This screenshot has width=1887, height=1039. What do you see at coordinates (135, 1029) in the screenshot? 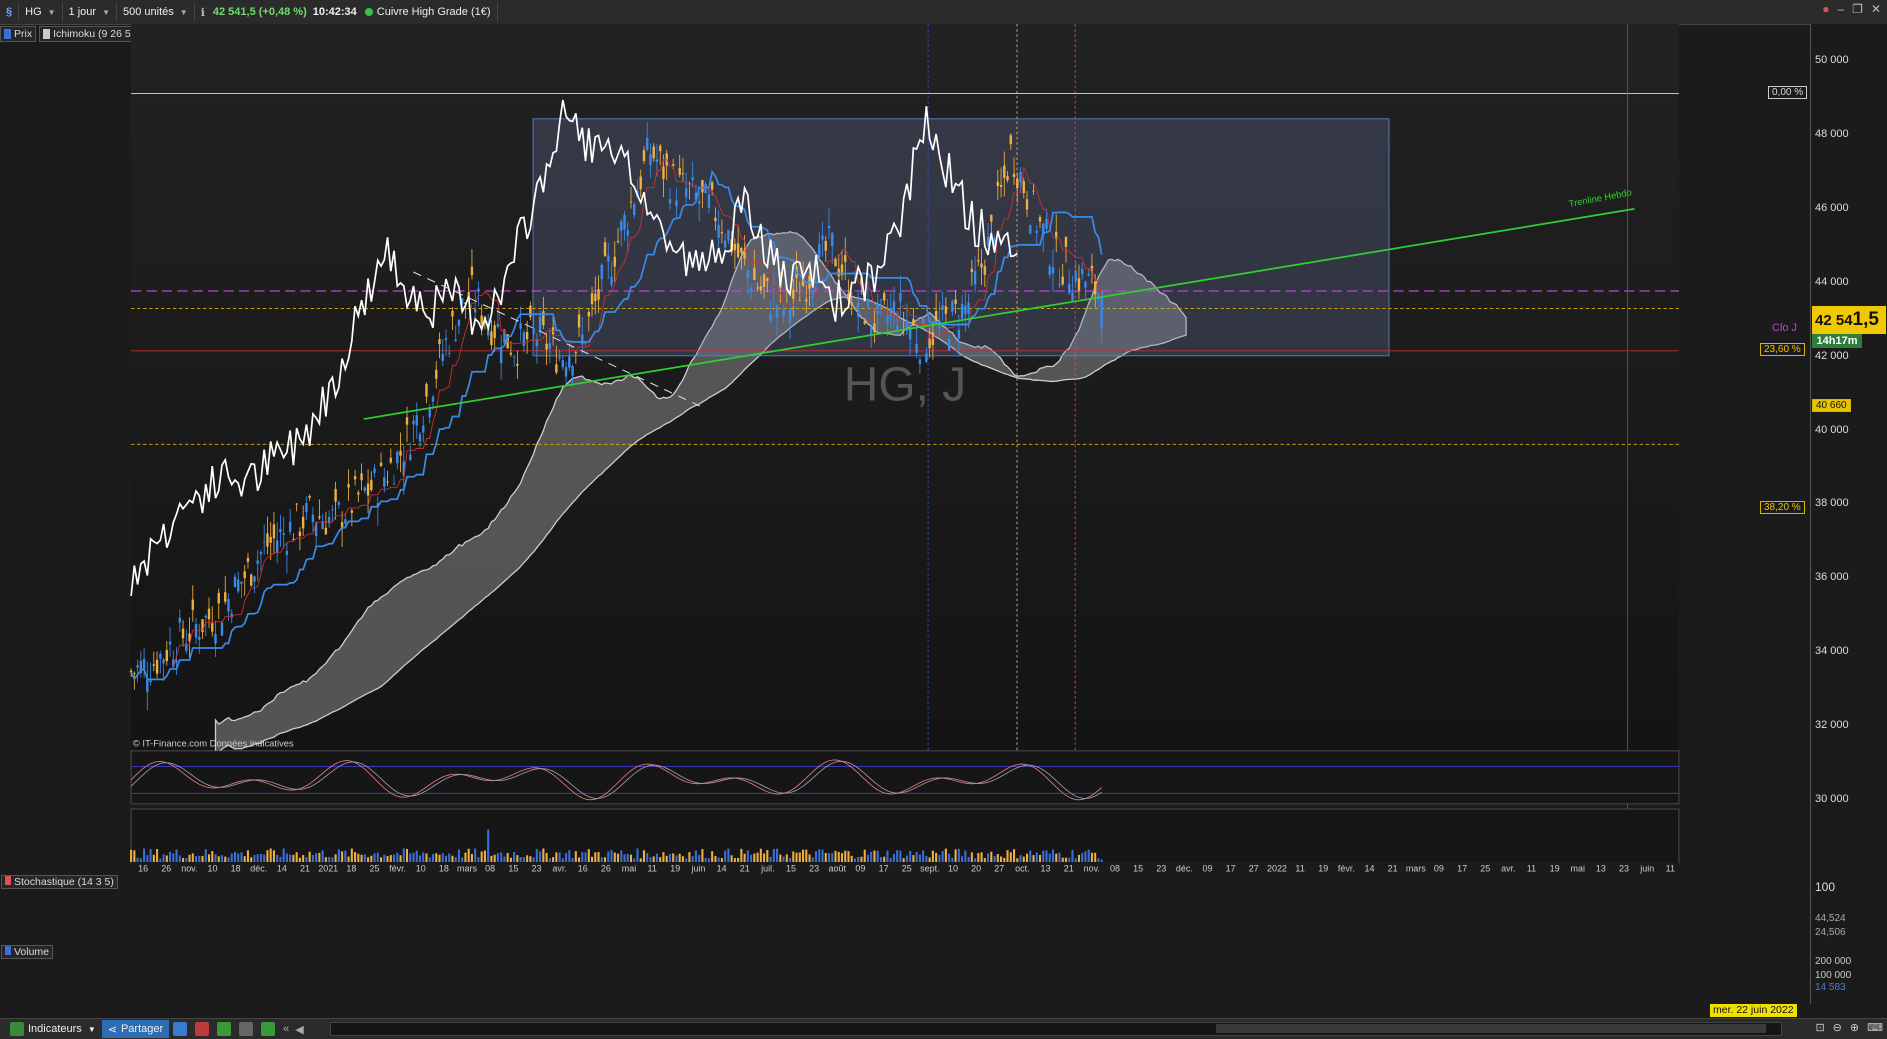
I see `share-button: ⋖ Partager` at bounding box center [135, 1029].